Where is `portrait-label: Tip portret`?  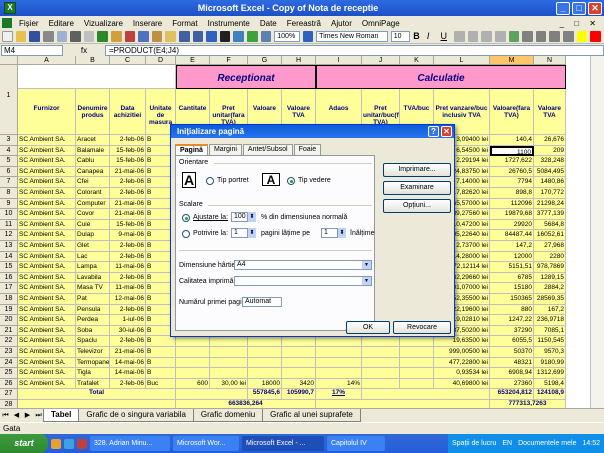 portrait-label: Tip portret is located at coordinates (233, 180).